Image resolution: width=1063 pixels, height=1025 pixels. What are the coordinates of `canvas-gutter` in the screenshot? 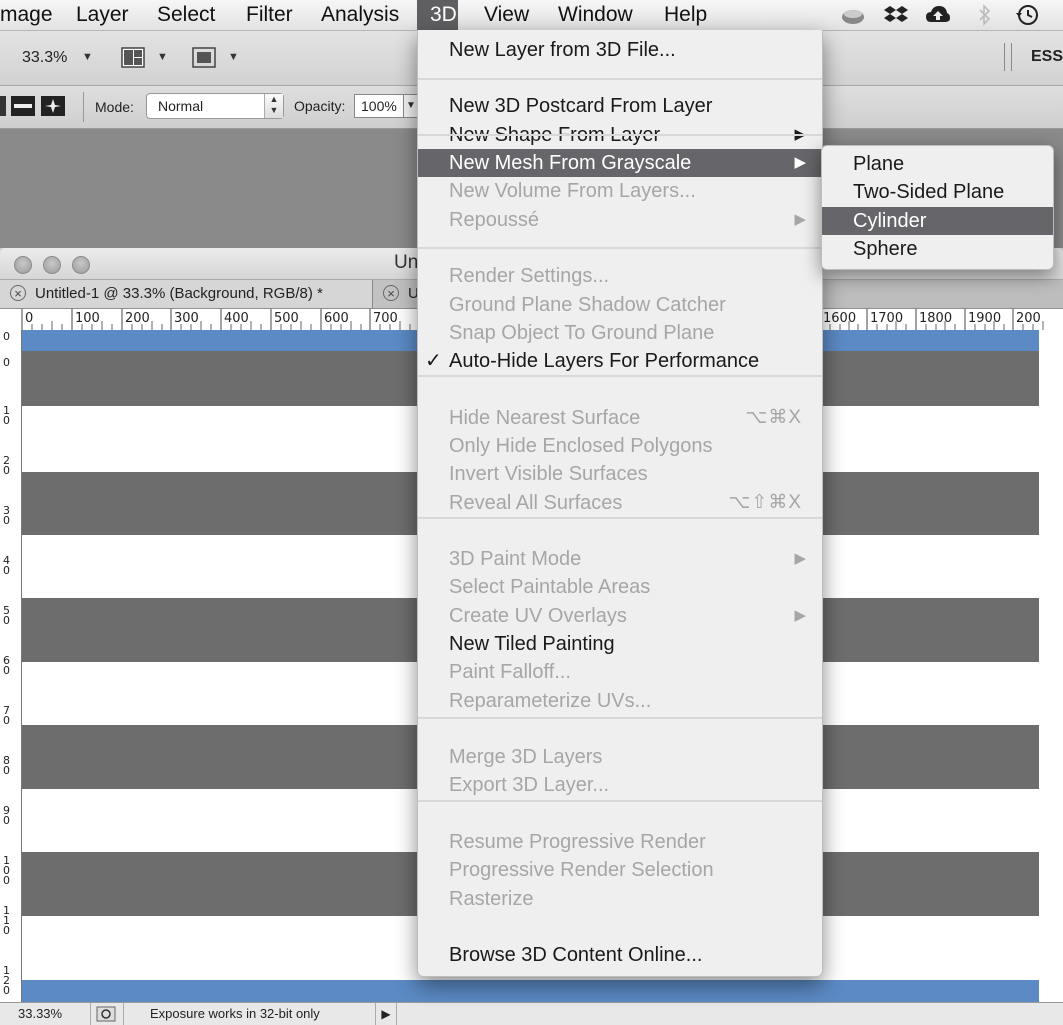 It's located at (1051, 666).